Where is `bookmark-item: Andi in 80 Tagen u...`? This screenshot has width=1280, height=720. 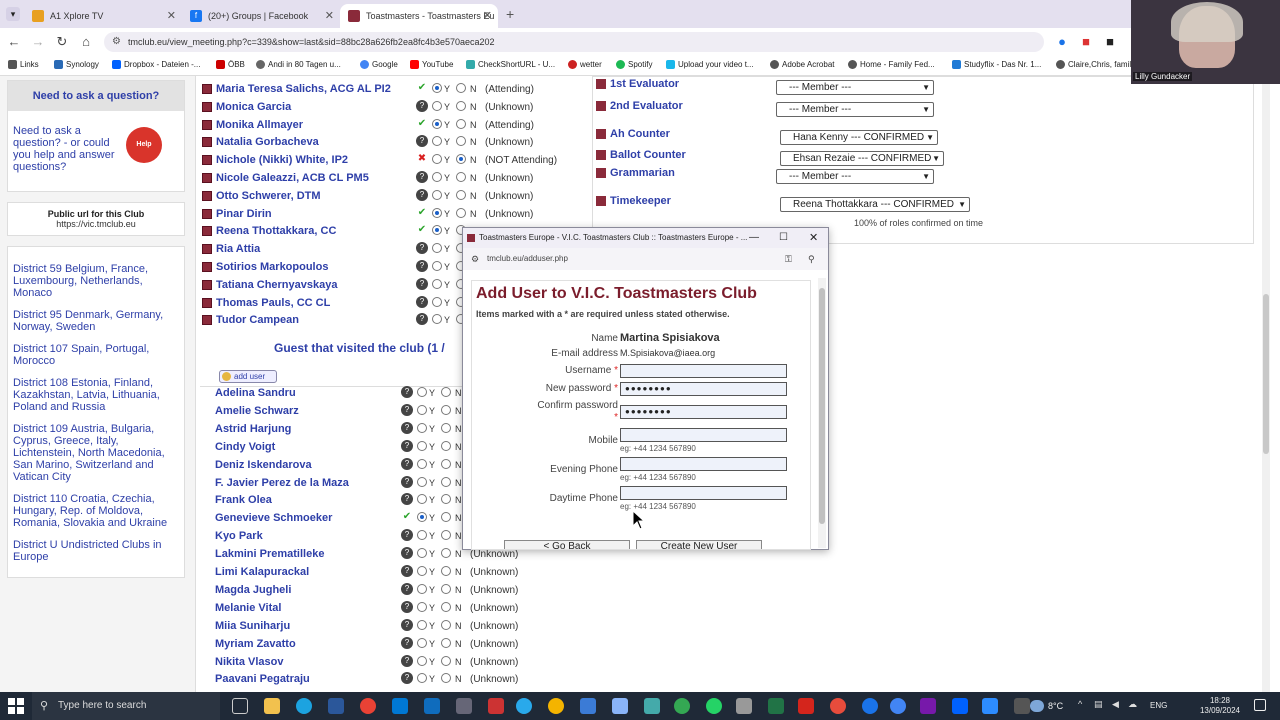
bookmark-item: Andi in 80 Tagen u... is located at coordinates (298, 64).